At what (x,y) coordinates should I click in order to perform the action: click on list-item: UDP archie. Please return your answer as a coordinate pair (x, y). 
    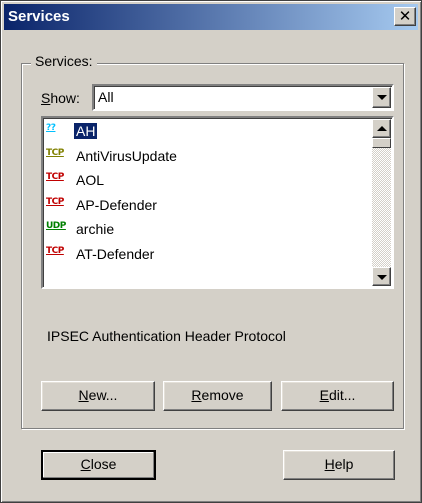
    Looking at the image, I should click on (205, 230).